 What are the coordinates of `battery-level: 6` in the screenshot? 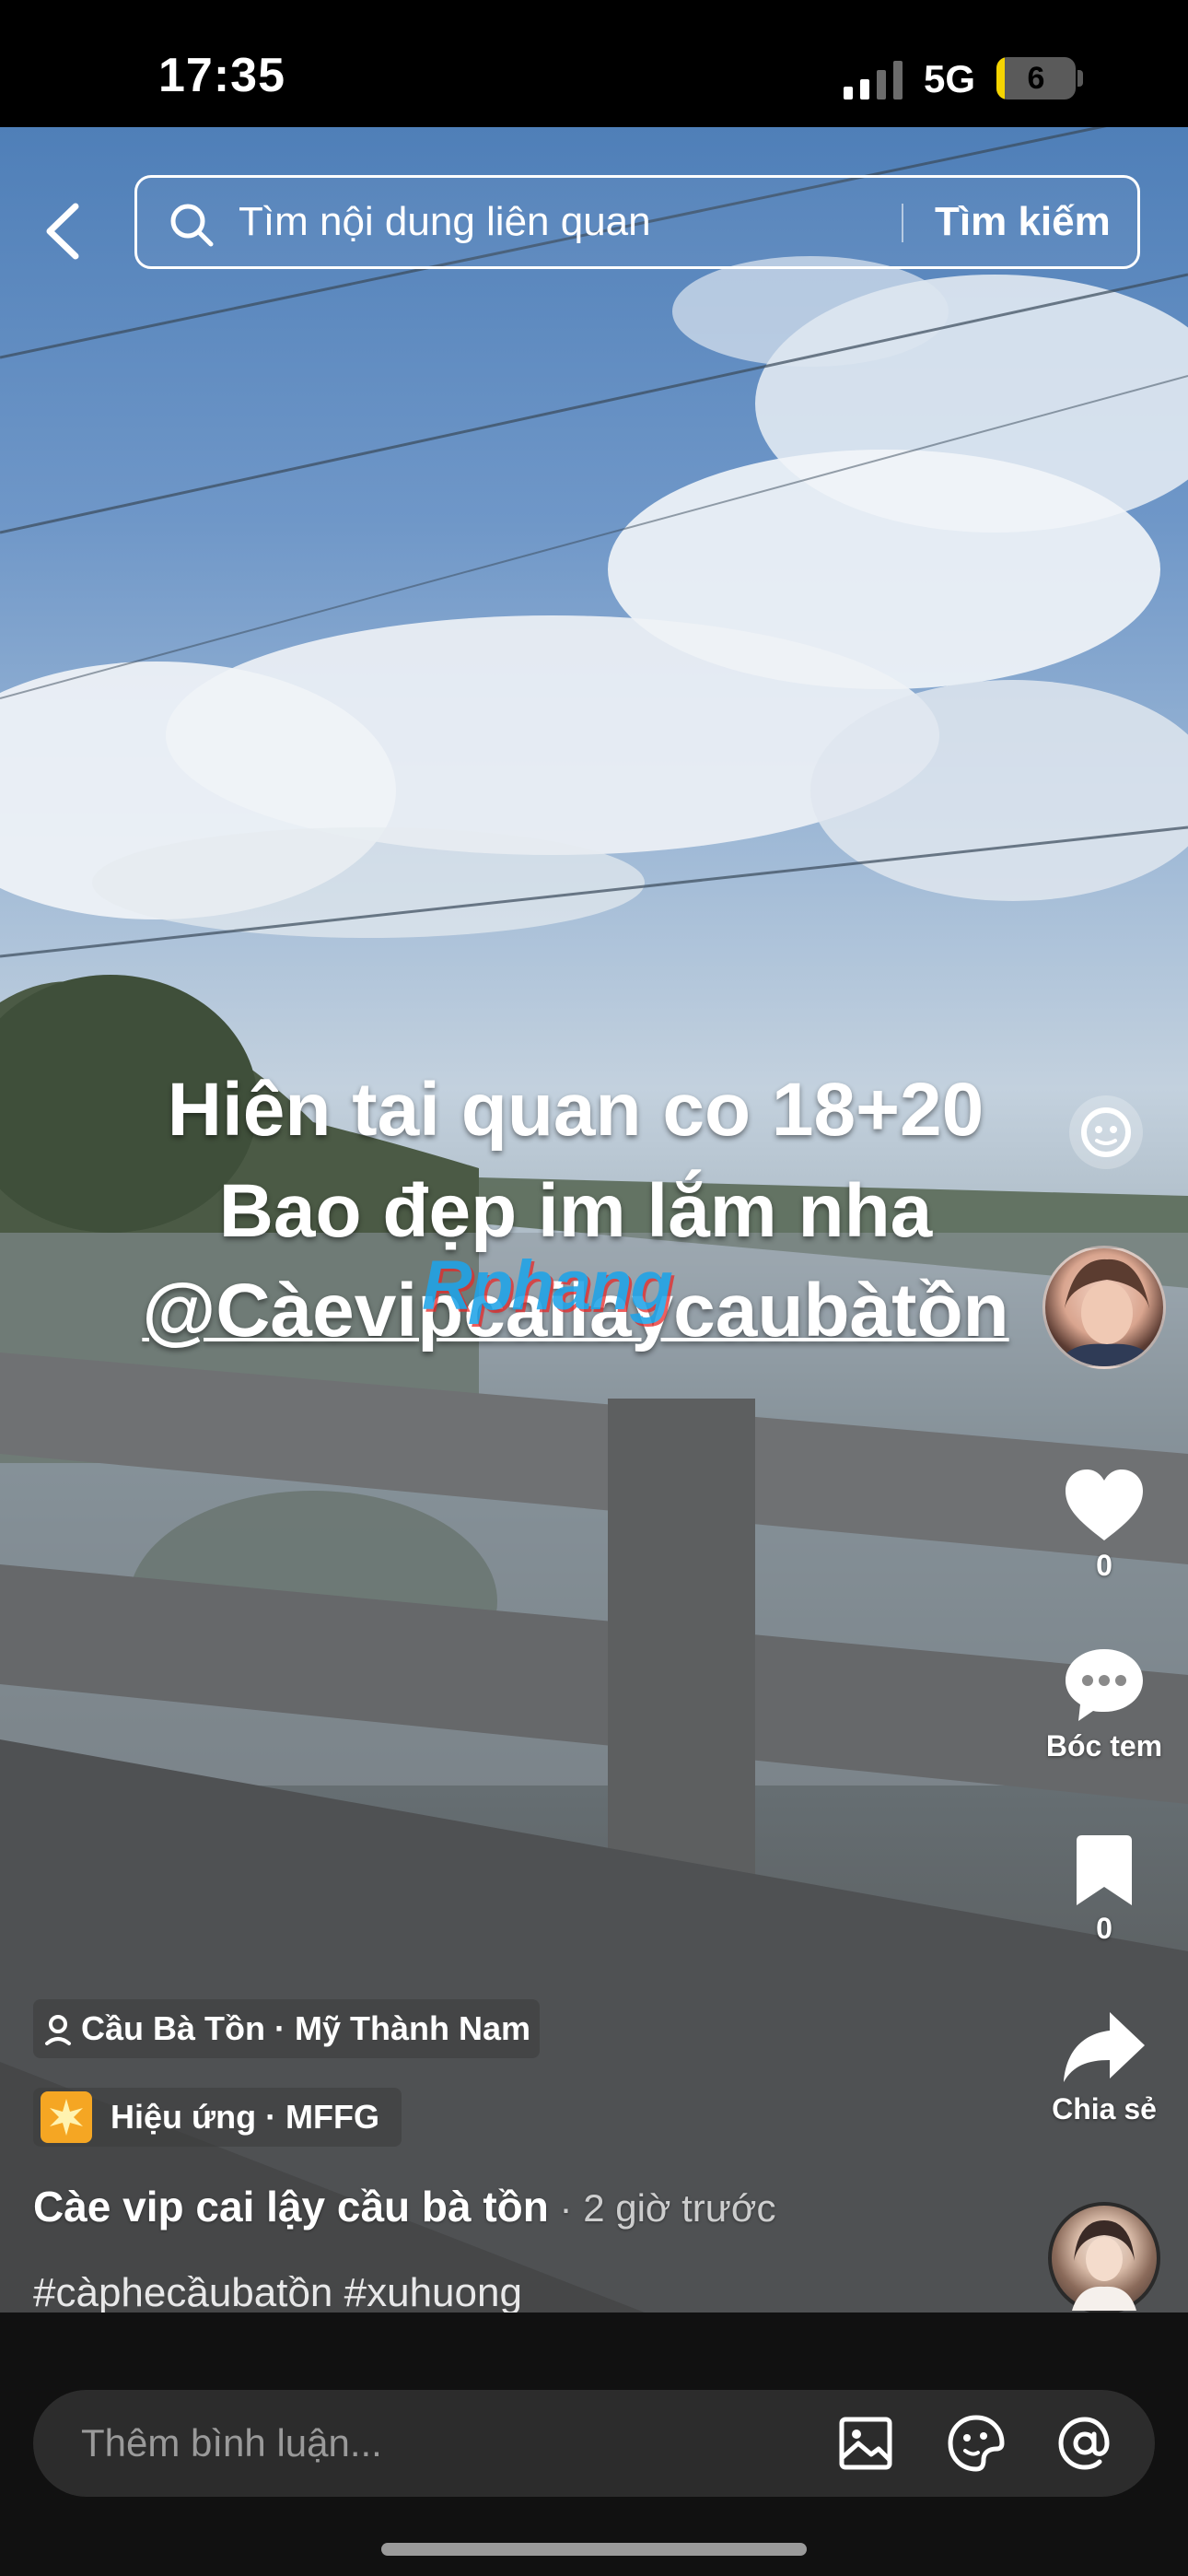 It's located at (1036, 78).